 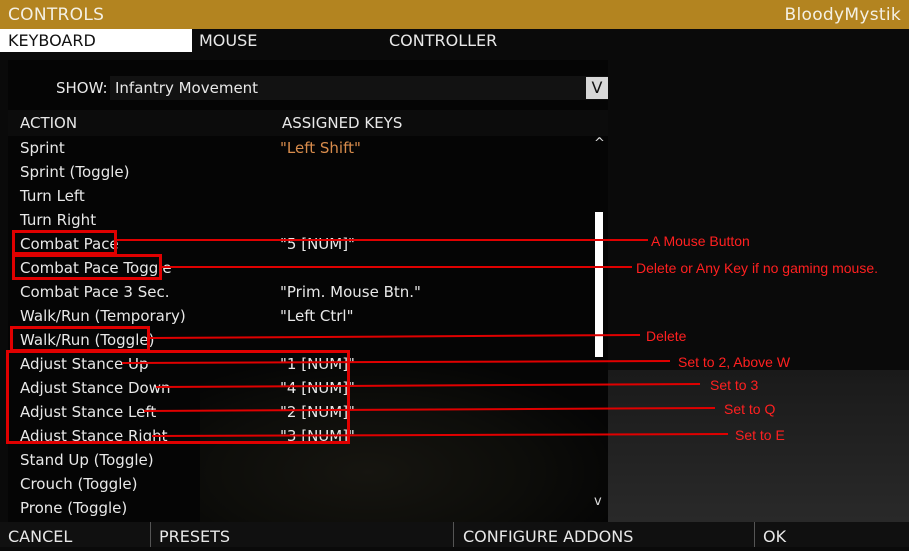 What do you see at coordinates (58, 220) in the screenshot?
I see `action-label: Turn Right` at bounding box center [58, 220].